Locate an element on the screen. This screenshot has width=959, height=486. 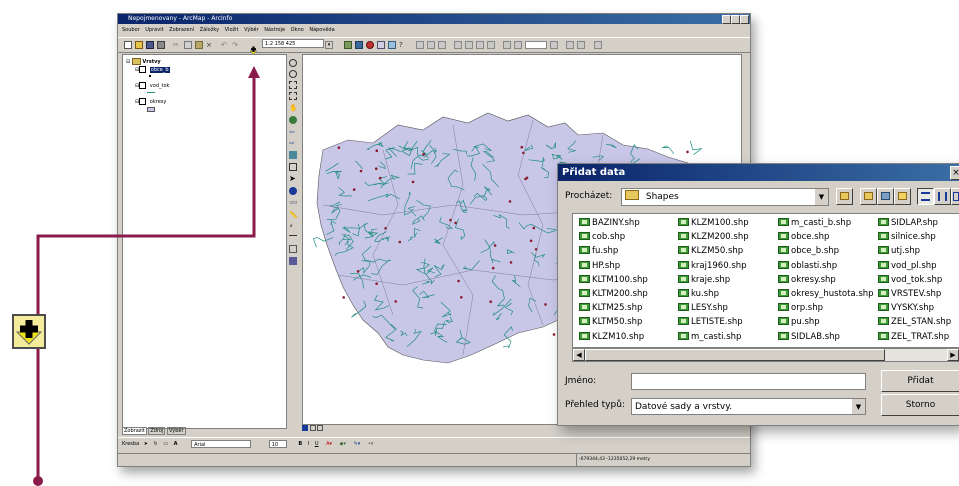
callout-line is located at coordinates (146, 194).